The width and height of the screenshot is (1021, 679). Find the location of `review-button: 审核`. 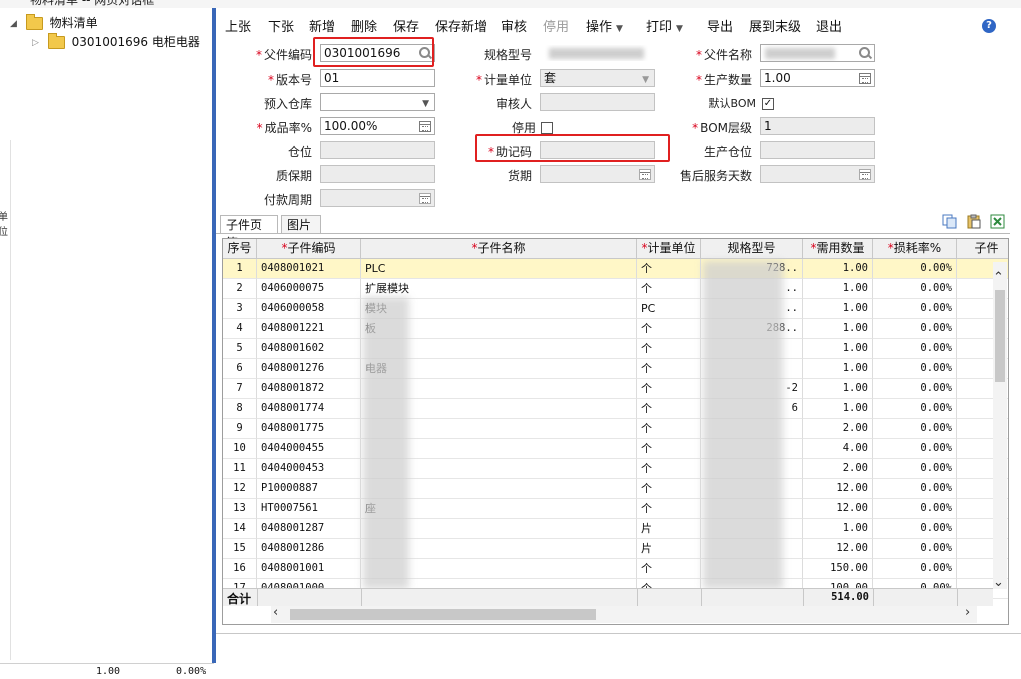

review-button: 审核 is located at coordinates (514, 25).